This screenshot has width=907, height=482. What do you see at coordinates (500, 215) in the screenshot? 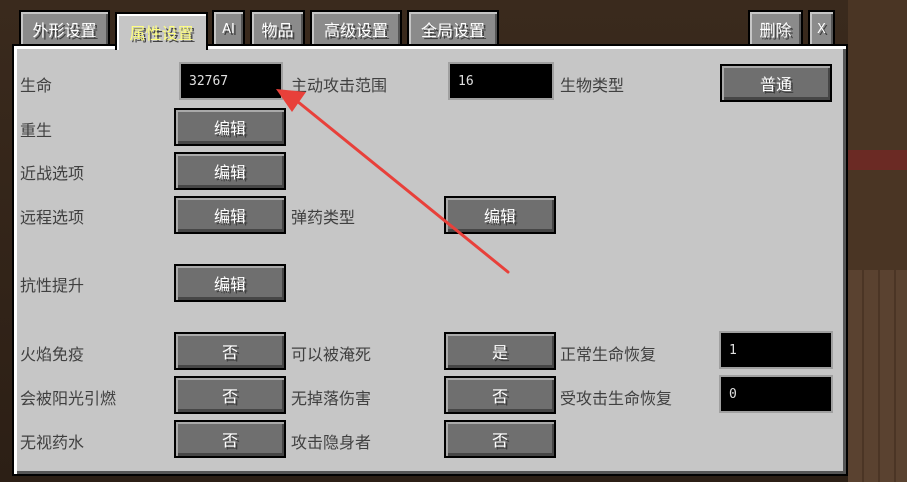
I see `ammo-type-edit-button: 编辑` at bounding box center [500, 215].